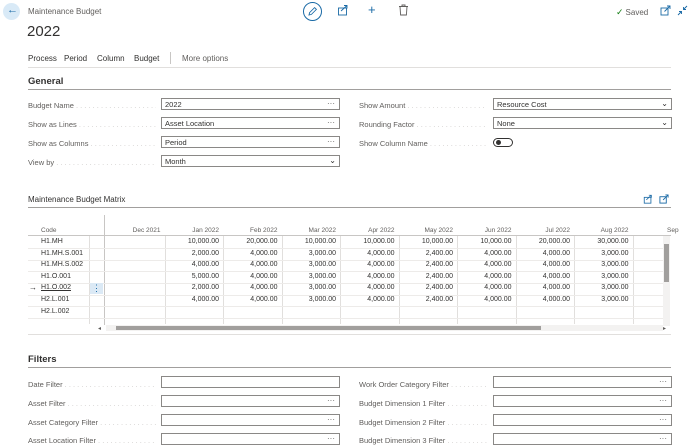 The image size is (693, 445). What do you see at coordinates (484, 299) in the screenshot?
I see `matrix-cell-5-6: 4,000.00` at bounding box center [484, 299].